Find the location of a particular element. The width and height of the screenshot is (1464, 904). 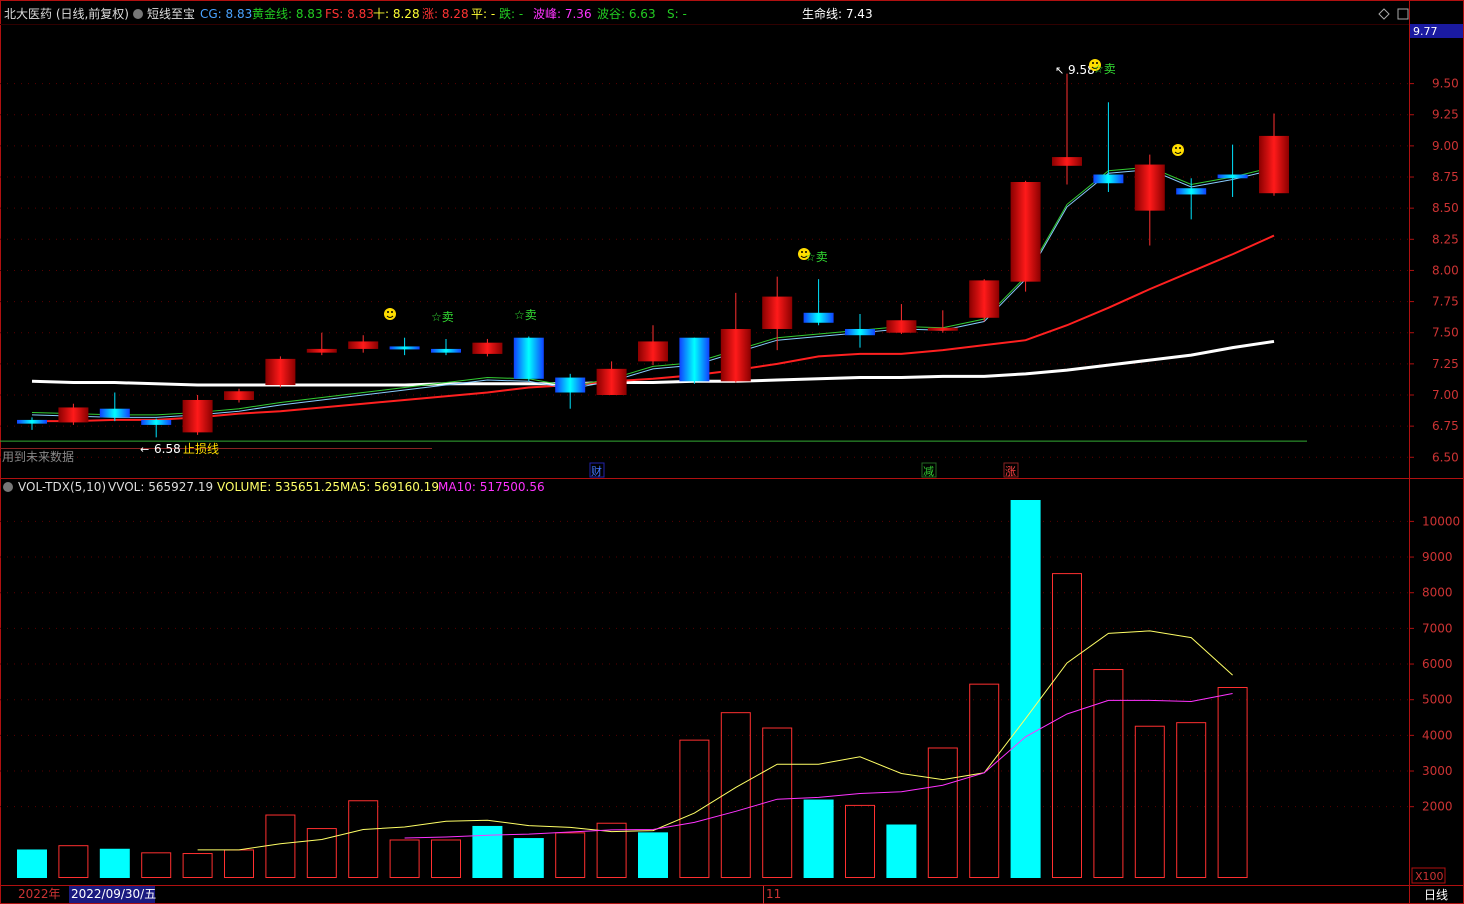

indicator-value: 平: - is located at coordinates (483, 14).